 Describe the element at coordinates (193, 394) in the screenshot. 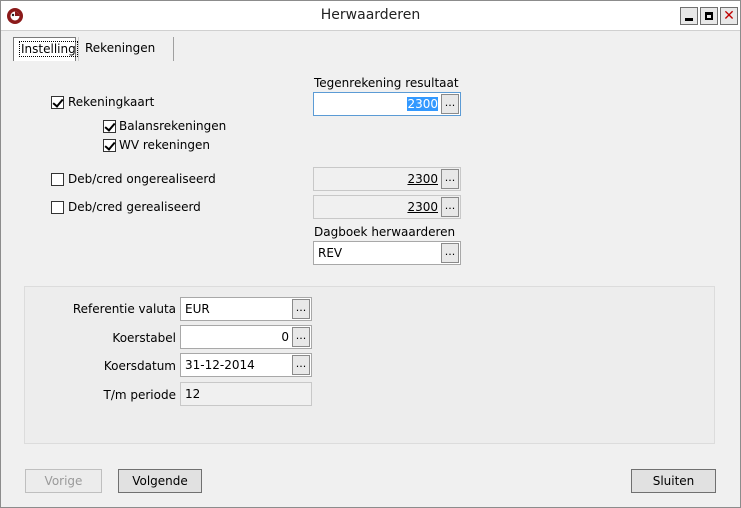

I see `periode-value: 12` at that location.